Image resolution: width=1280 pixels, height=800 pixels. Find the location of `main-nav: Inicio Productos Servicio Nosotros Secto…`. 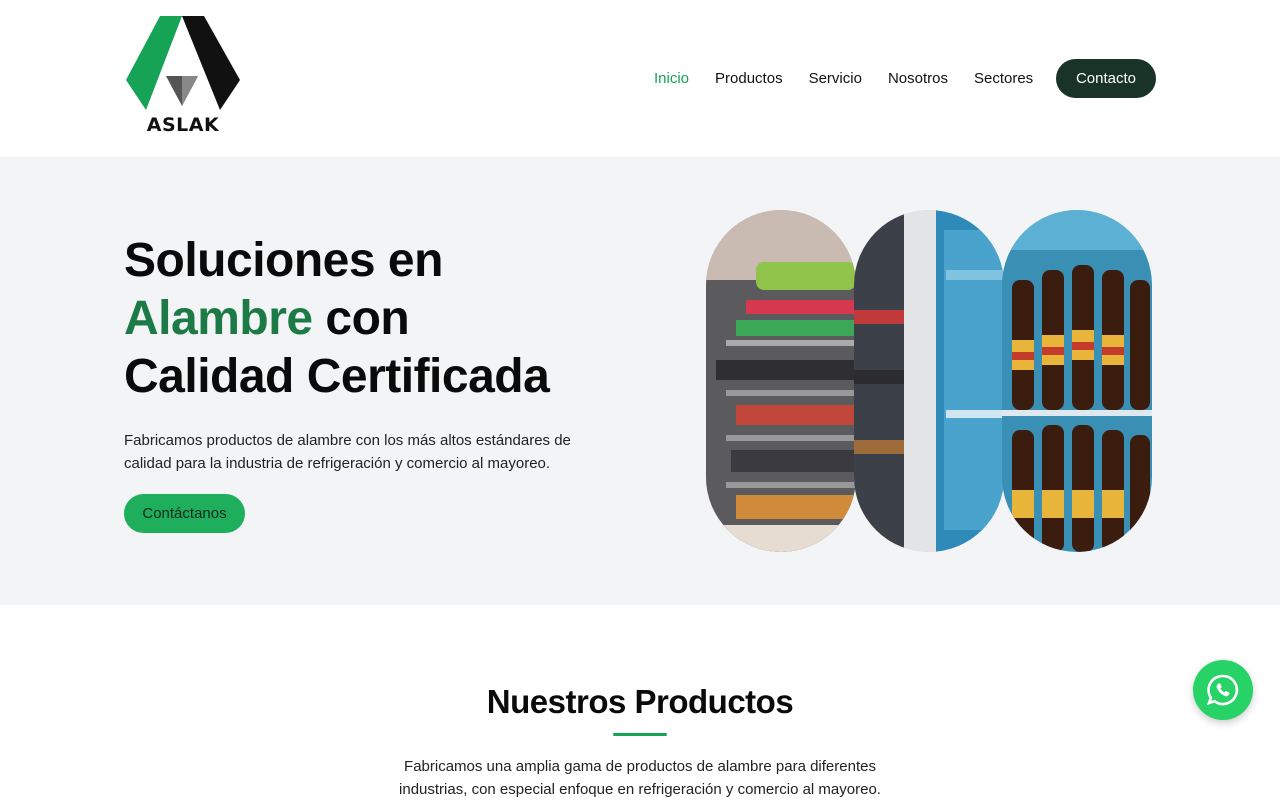

main-nav: Inicio Productos Servicio Nosotros Secto… is located at coordinates (849, 78).